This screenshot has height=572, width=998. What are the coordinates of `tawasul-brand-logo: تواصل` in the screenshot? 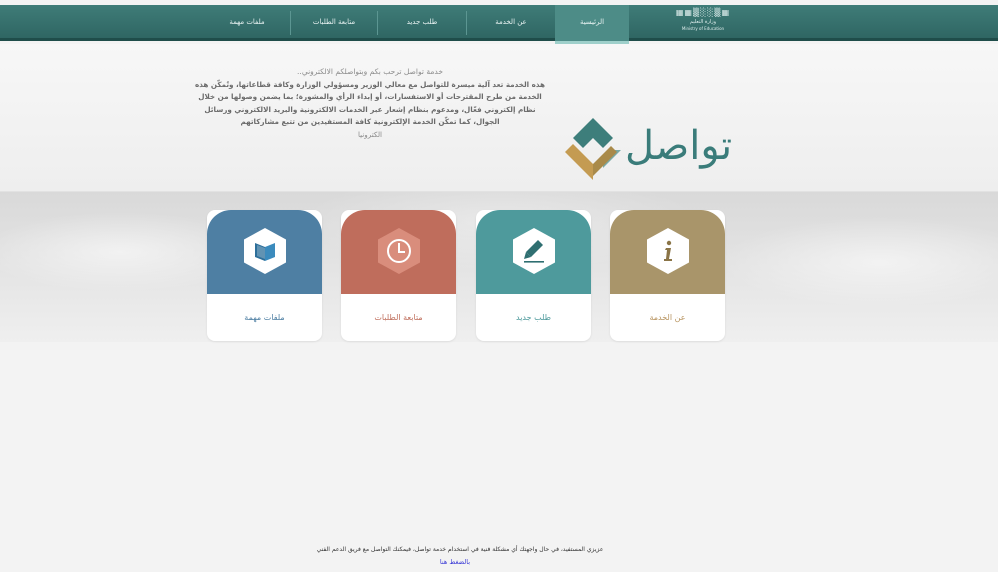 It's located at (653, 151).